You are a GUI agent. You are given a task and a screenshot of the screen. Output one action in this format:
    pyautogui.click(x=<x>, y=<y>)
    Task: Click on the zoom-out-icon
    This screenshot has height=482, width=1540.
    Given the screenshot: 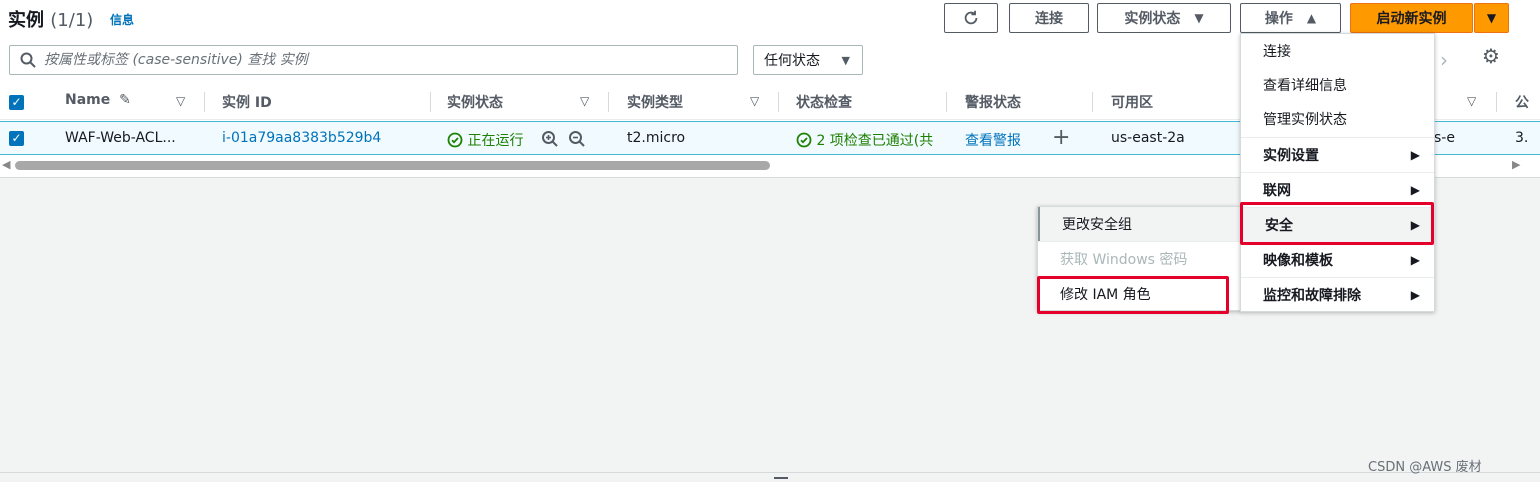 What is the action you would take?
    pyautogui.click(x=577, y=141)
    